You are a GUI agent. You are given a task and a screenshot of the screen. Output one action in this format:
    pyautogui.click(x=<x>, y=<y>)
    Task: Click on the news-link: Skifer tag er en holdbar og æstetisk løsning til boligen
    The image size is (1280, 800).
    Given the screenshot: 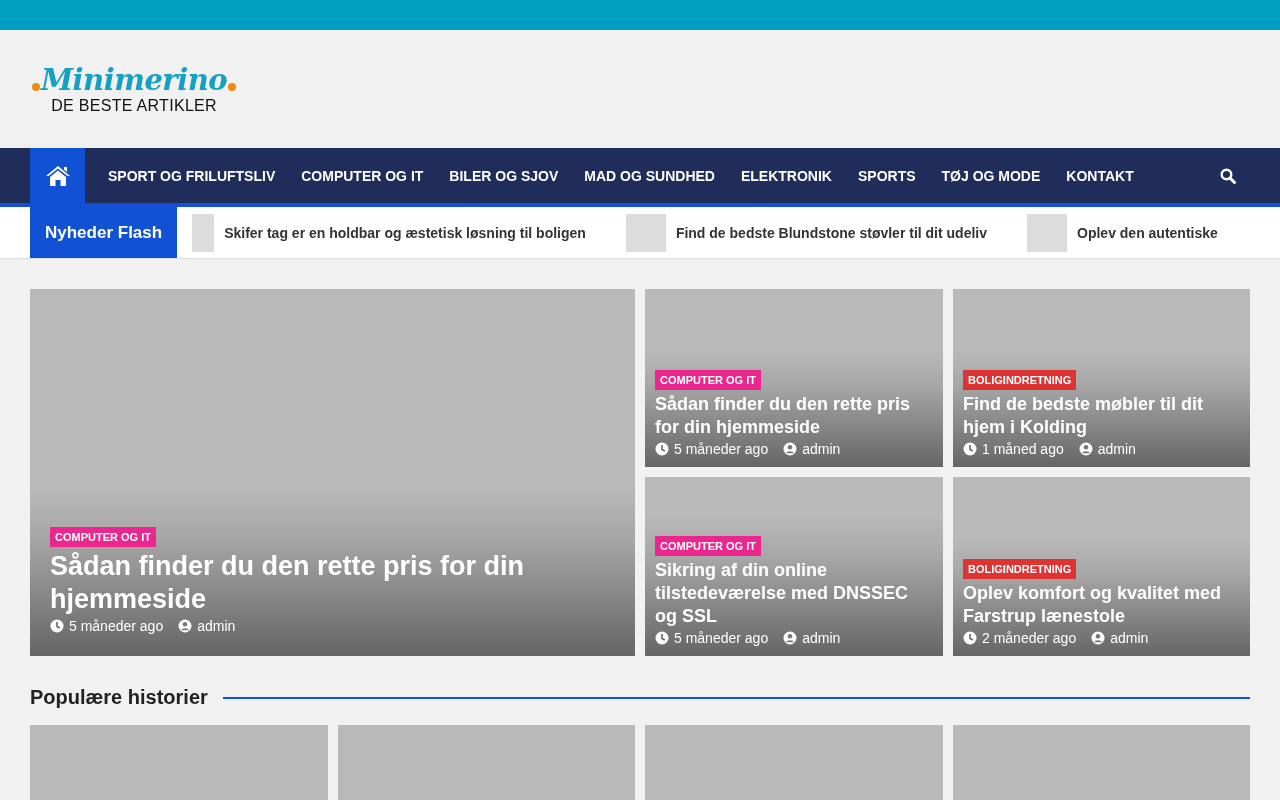 What is the action you would take?
    pyautogui.click(x=405, y=232)
    